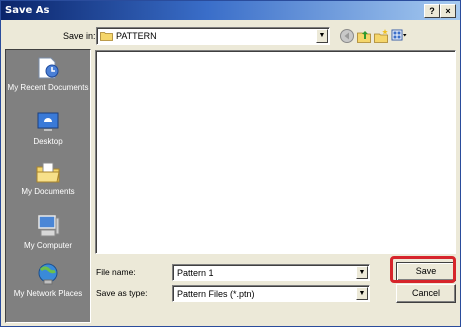  Describe the element at coordinates (426, 293) in the screenshot. I see `cancel-button: Cancel` at that location.